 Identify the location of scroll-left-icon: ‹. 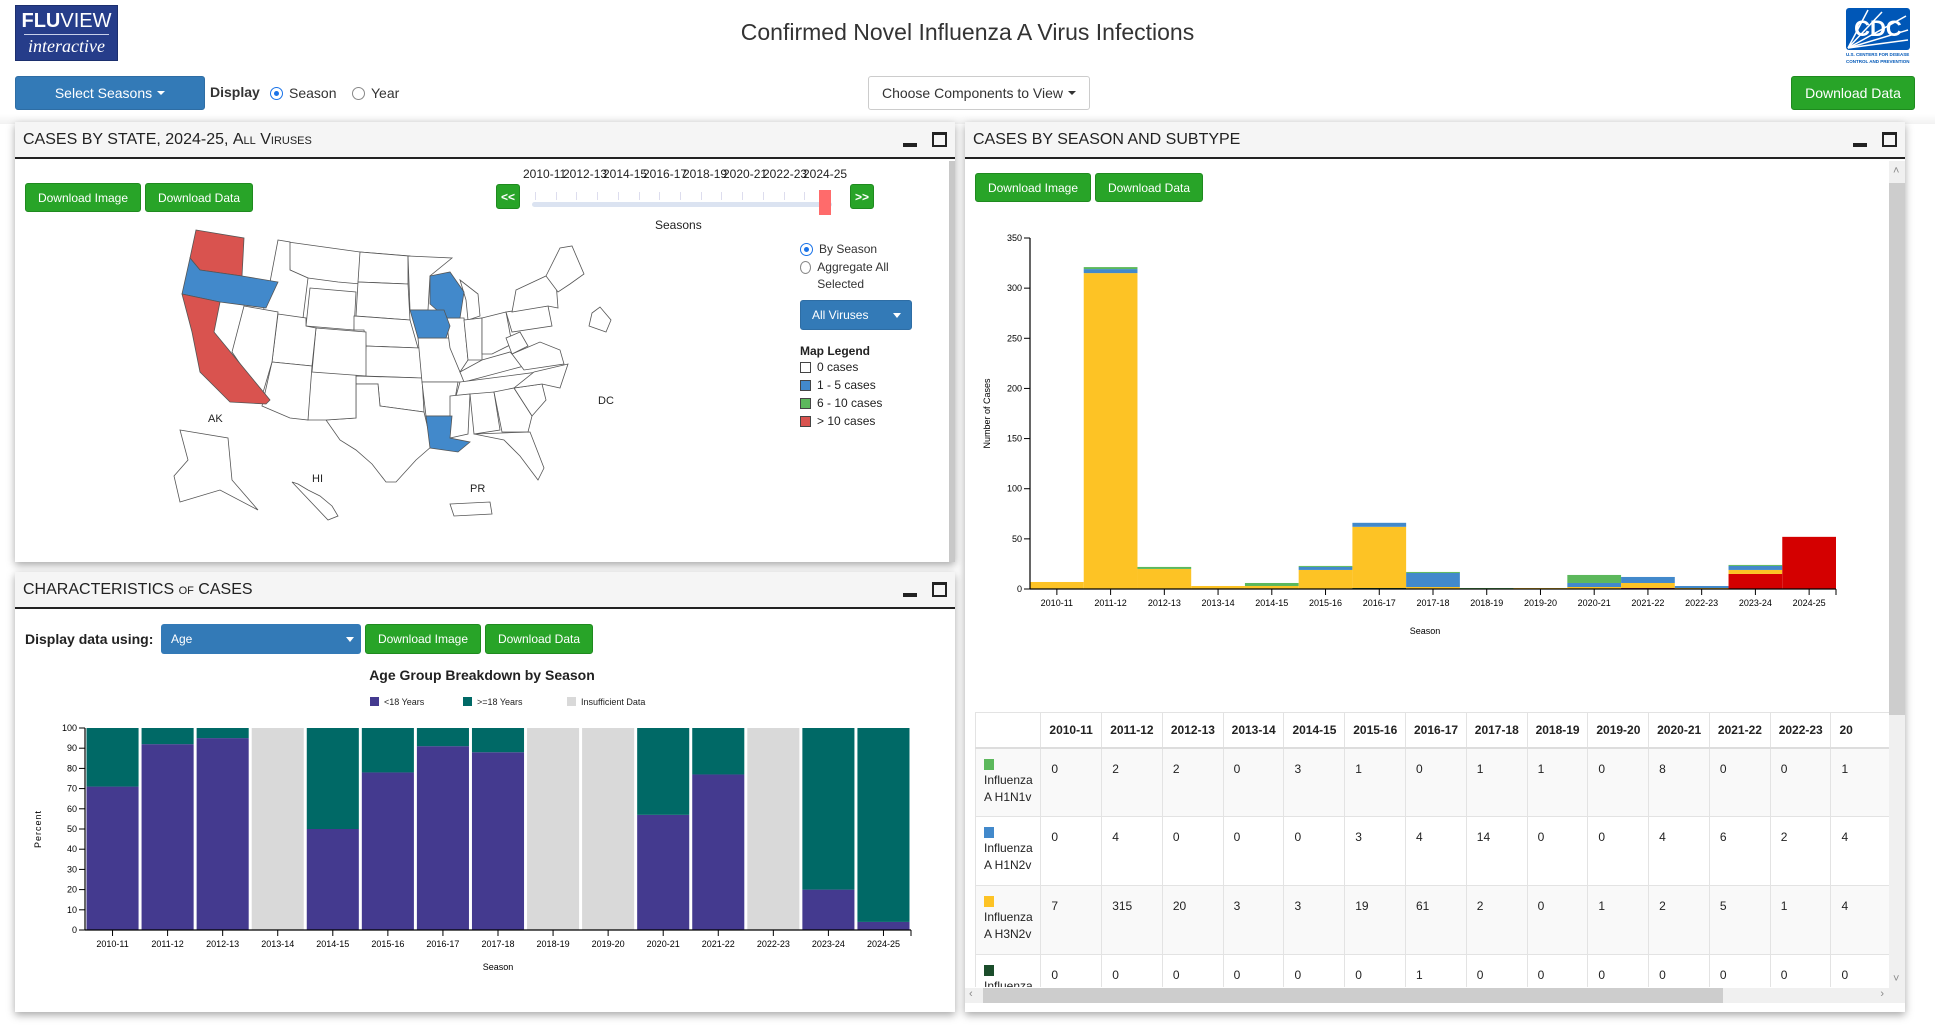
(971, 994).